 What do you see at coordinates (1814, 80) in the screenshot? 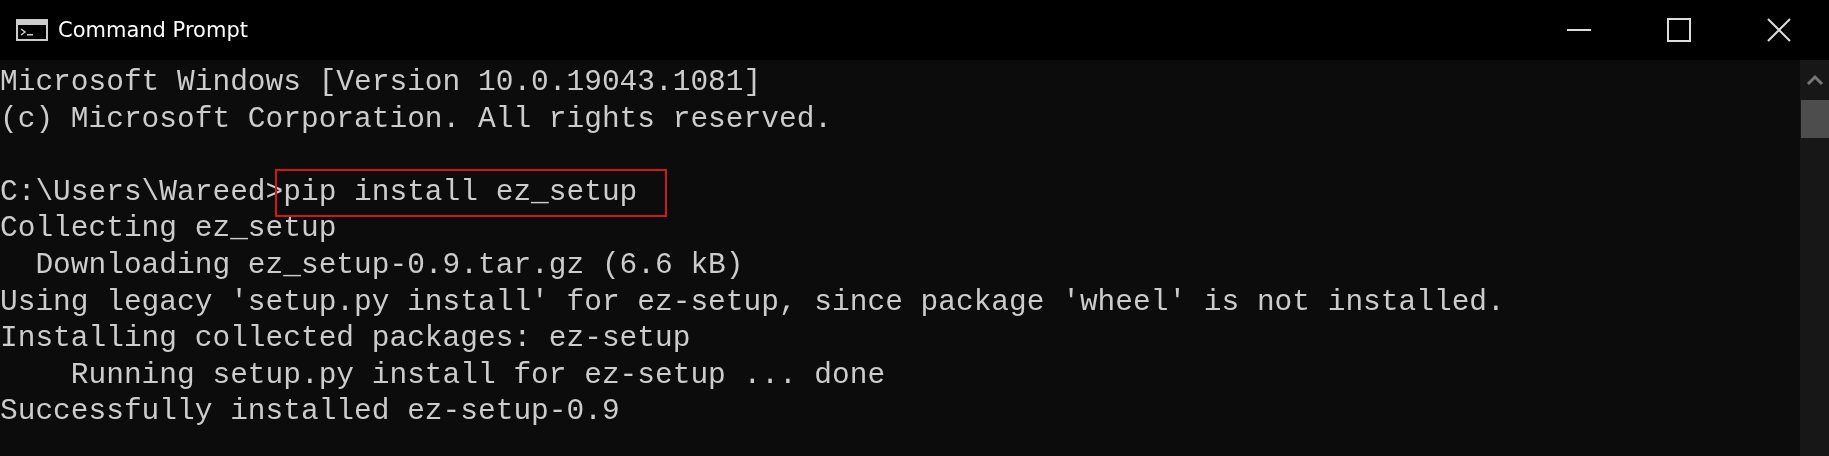
I see `scroll-up-icon` at bounding box center [1814, 80].